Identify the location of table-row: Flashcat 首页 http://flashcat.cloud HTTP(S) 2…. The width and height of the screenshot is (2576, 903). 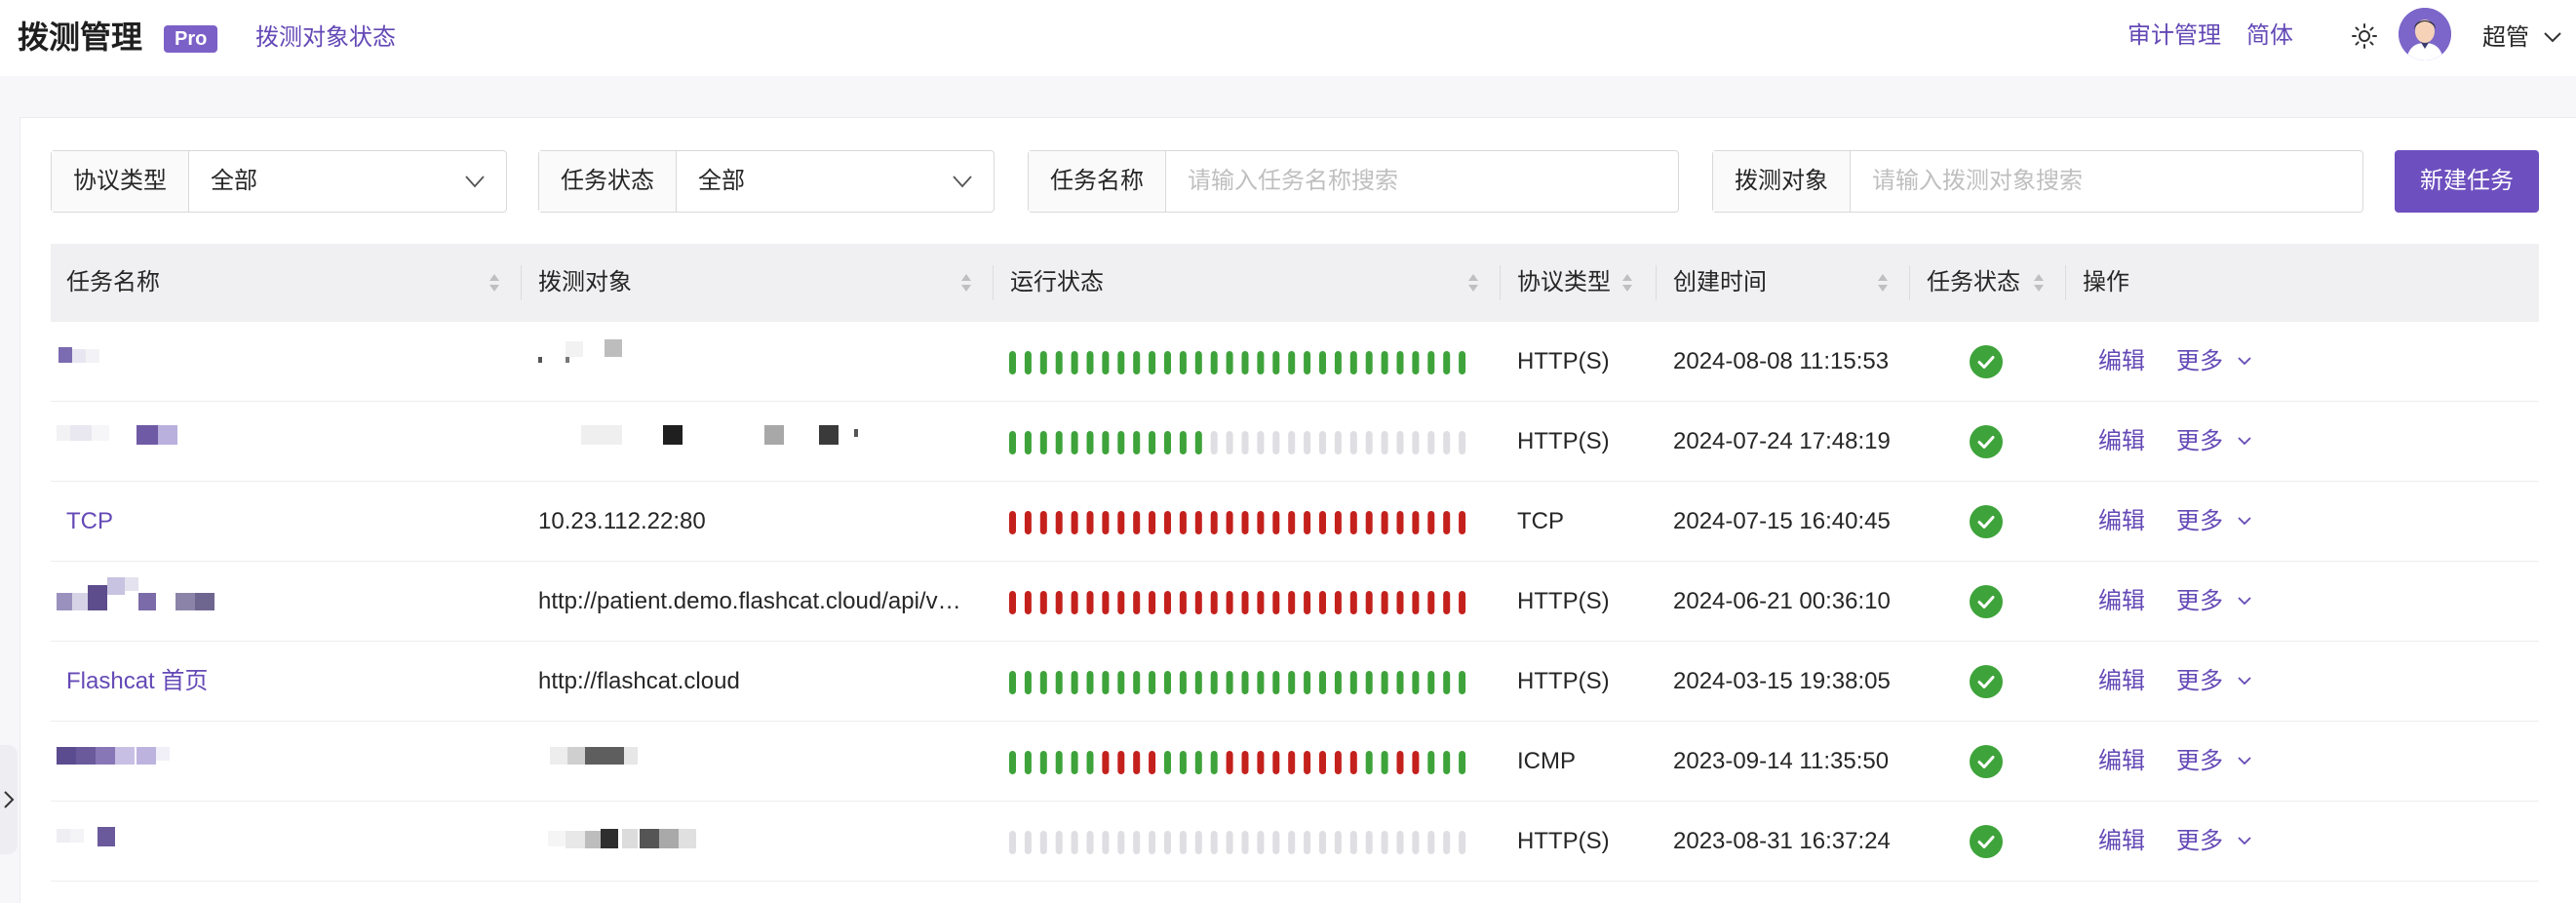
(1295, 682).